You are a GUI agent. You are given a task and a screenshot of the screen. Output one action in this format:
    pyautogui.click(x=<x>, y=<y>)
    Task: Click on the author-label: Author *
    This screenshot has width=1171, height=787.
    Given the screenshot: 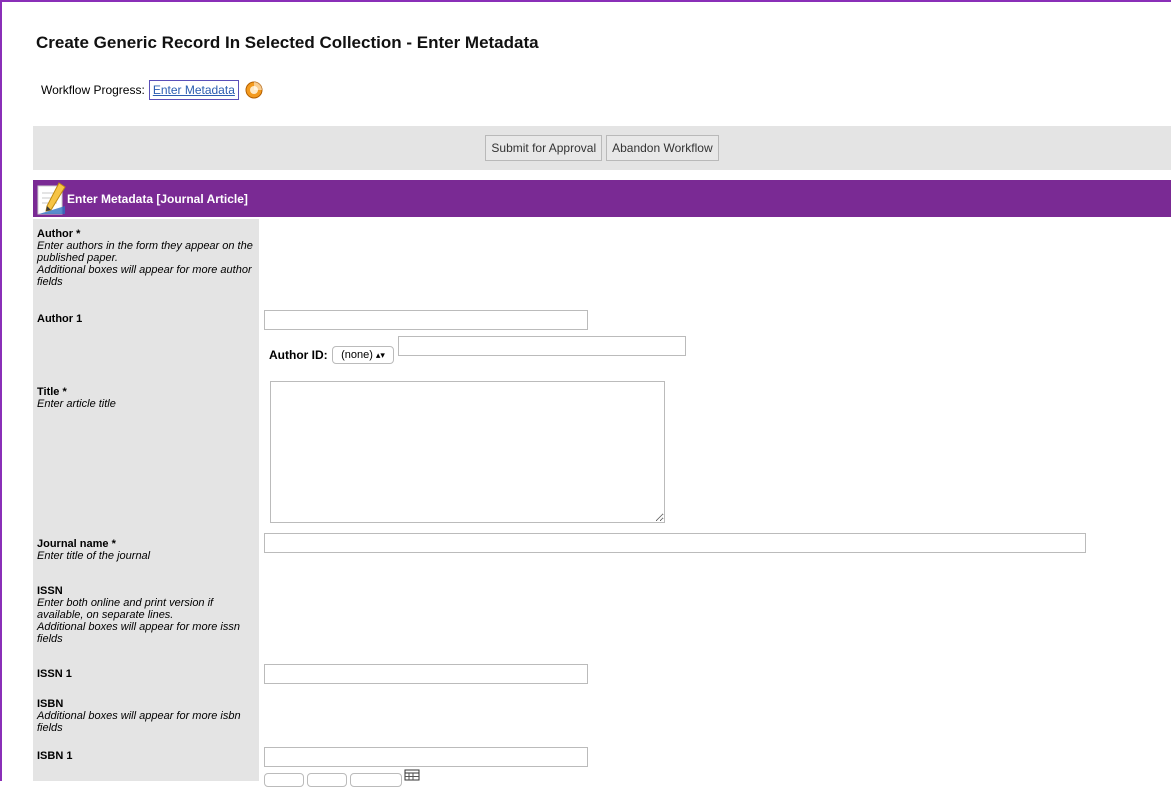 What is the action you would take?
    pyautogui.click(x=59, y=234)
    